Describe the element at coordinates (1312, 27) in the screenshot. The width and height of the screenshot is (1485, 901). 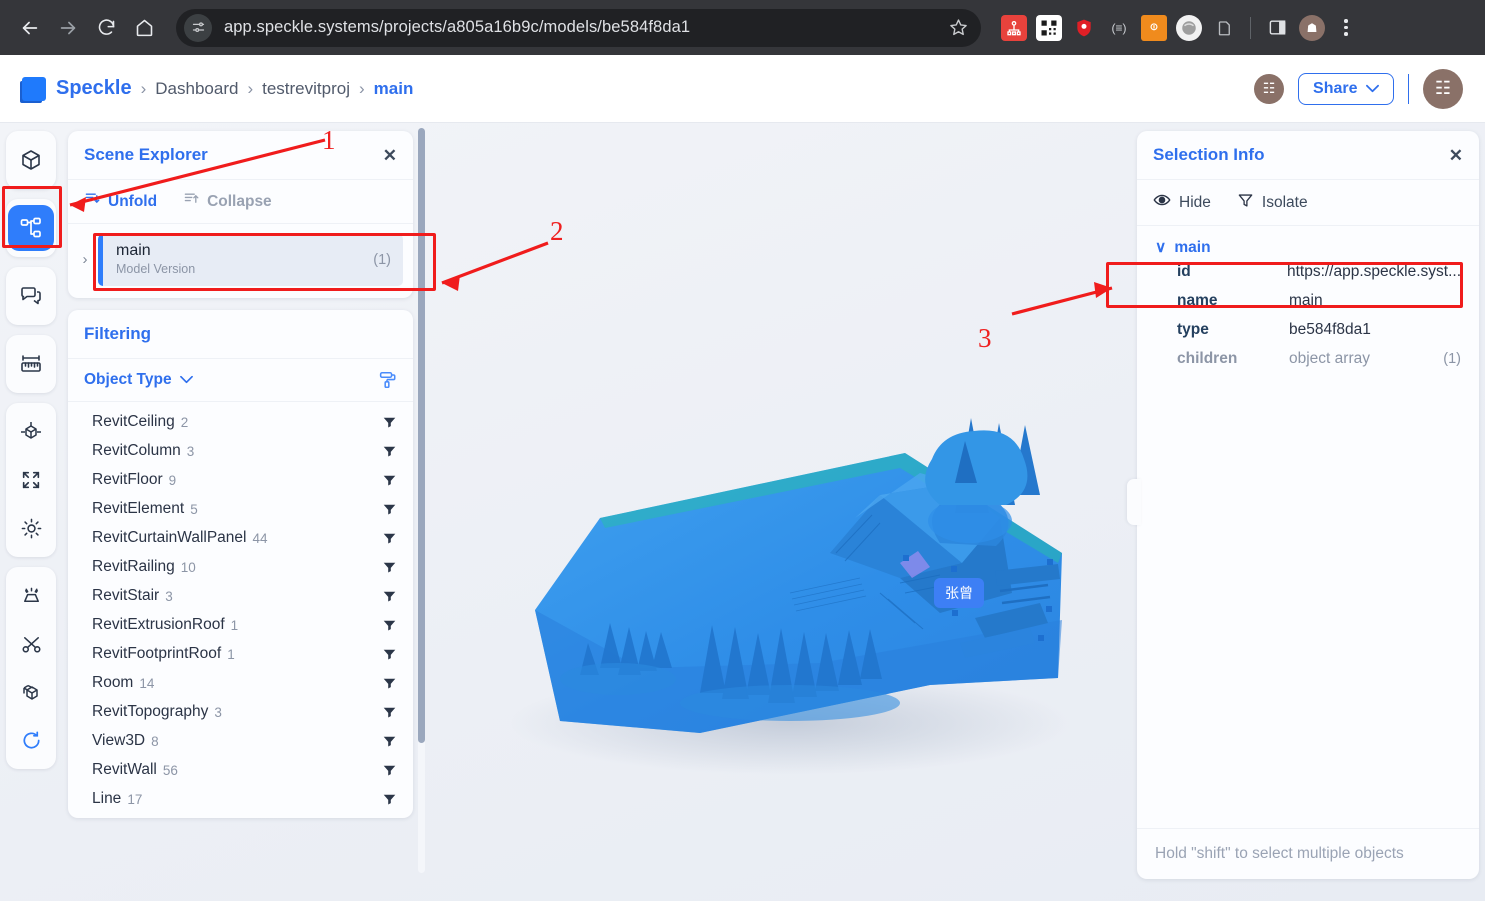
I see `profile-avatar: ☗` at that location.